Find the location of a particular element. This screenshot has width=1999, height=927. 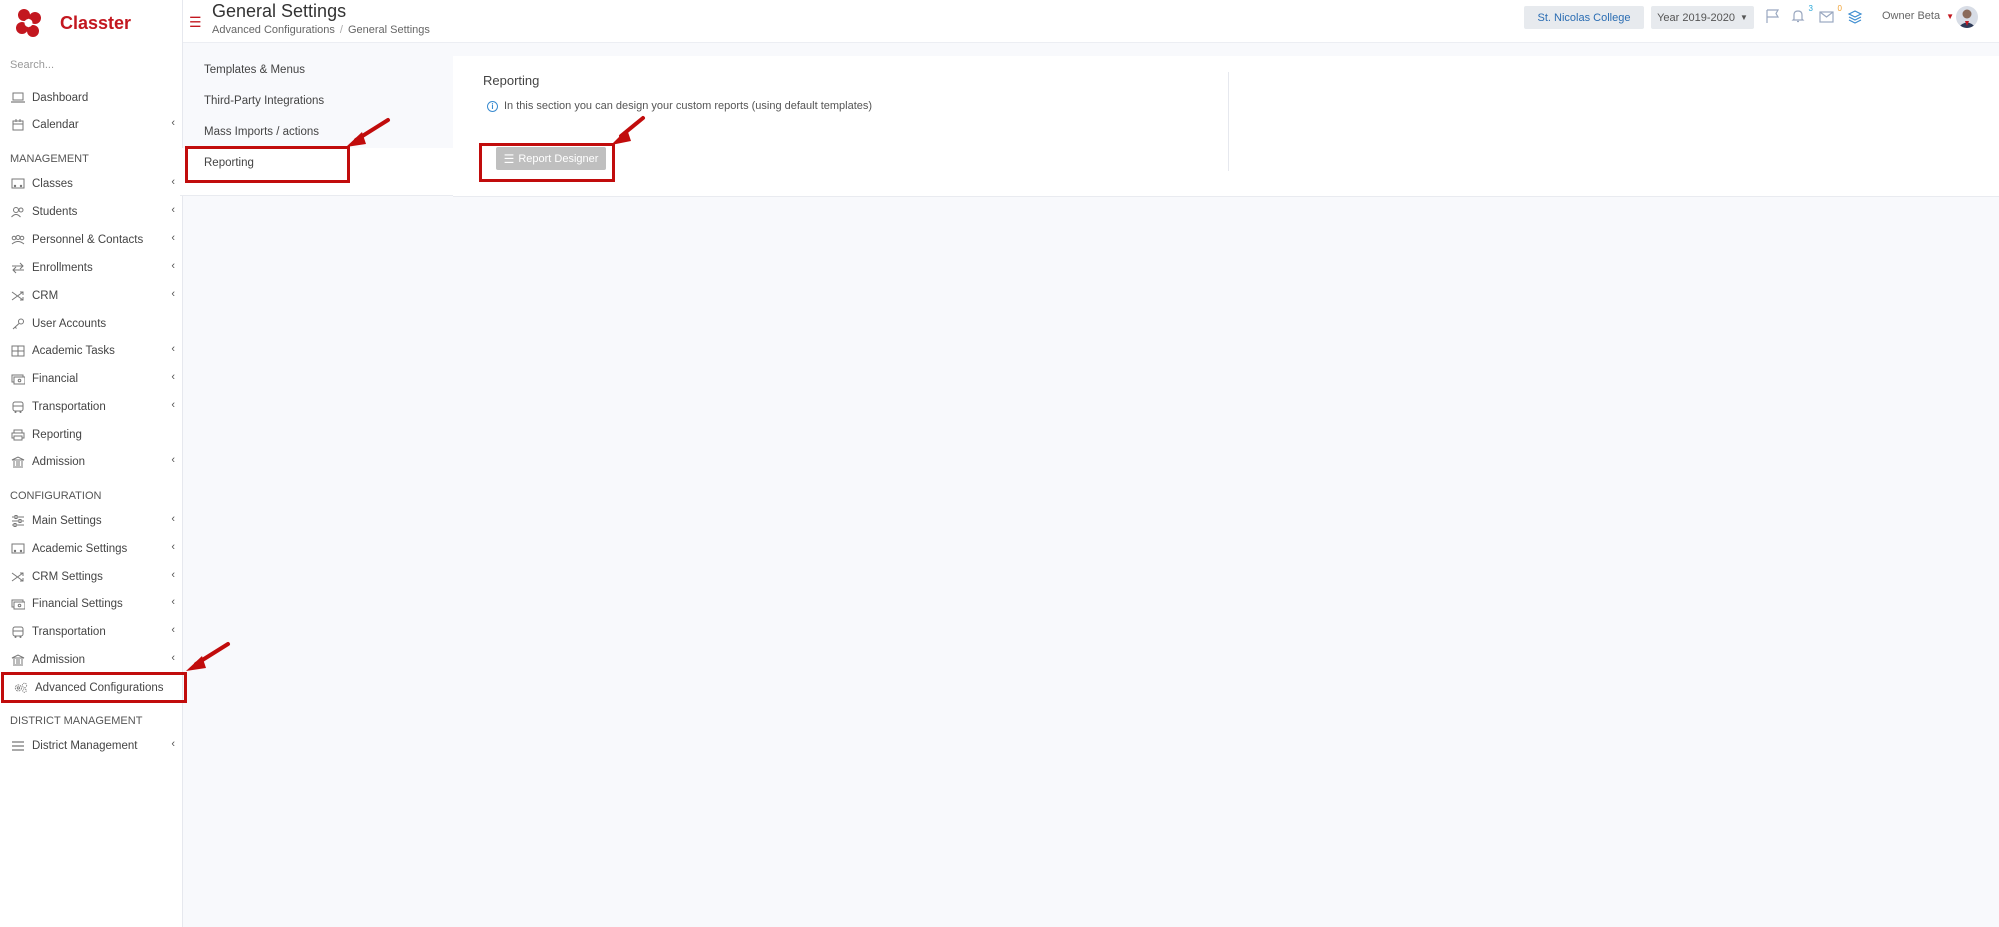

sidebar-item-enrollments: Enrollments ‹ is located at coordinates (91, 268).